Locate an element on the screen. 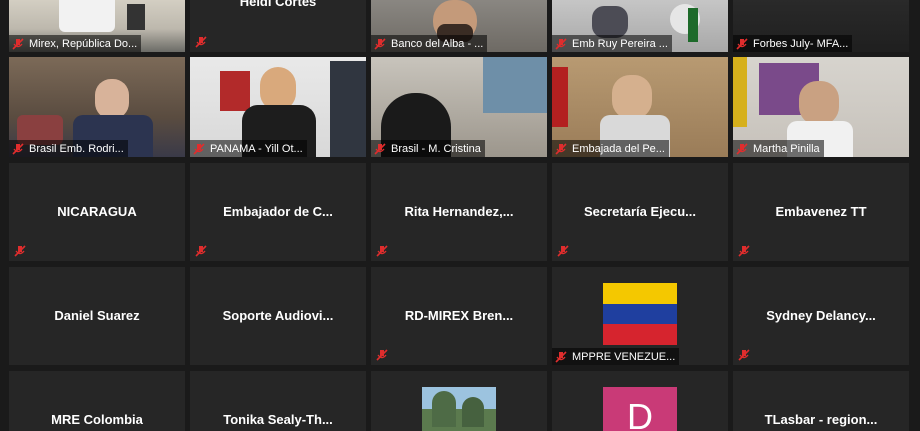 Image resolution: width=920 pixels, height=431 pixels. participant-namebar: Brasil - M. Cristina is located at coordinates (428, 148).